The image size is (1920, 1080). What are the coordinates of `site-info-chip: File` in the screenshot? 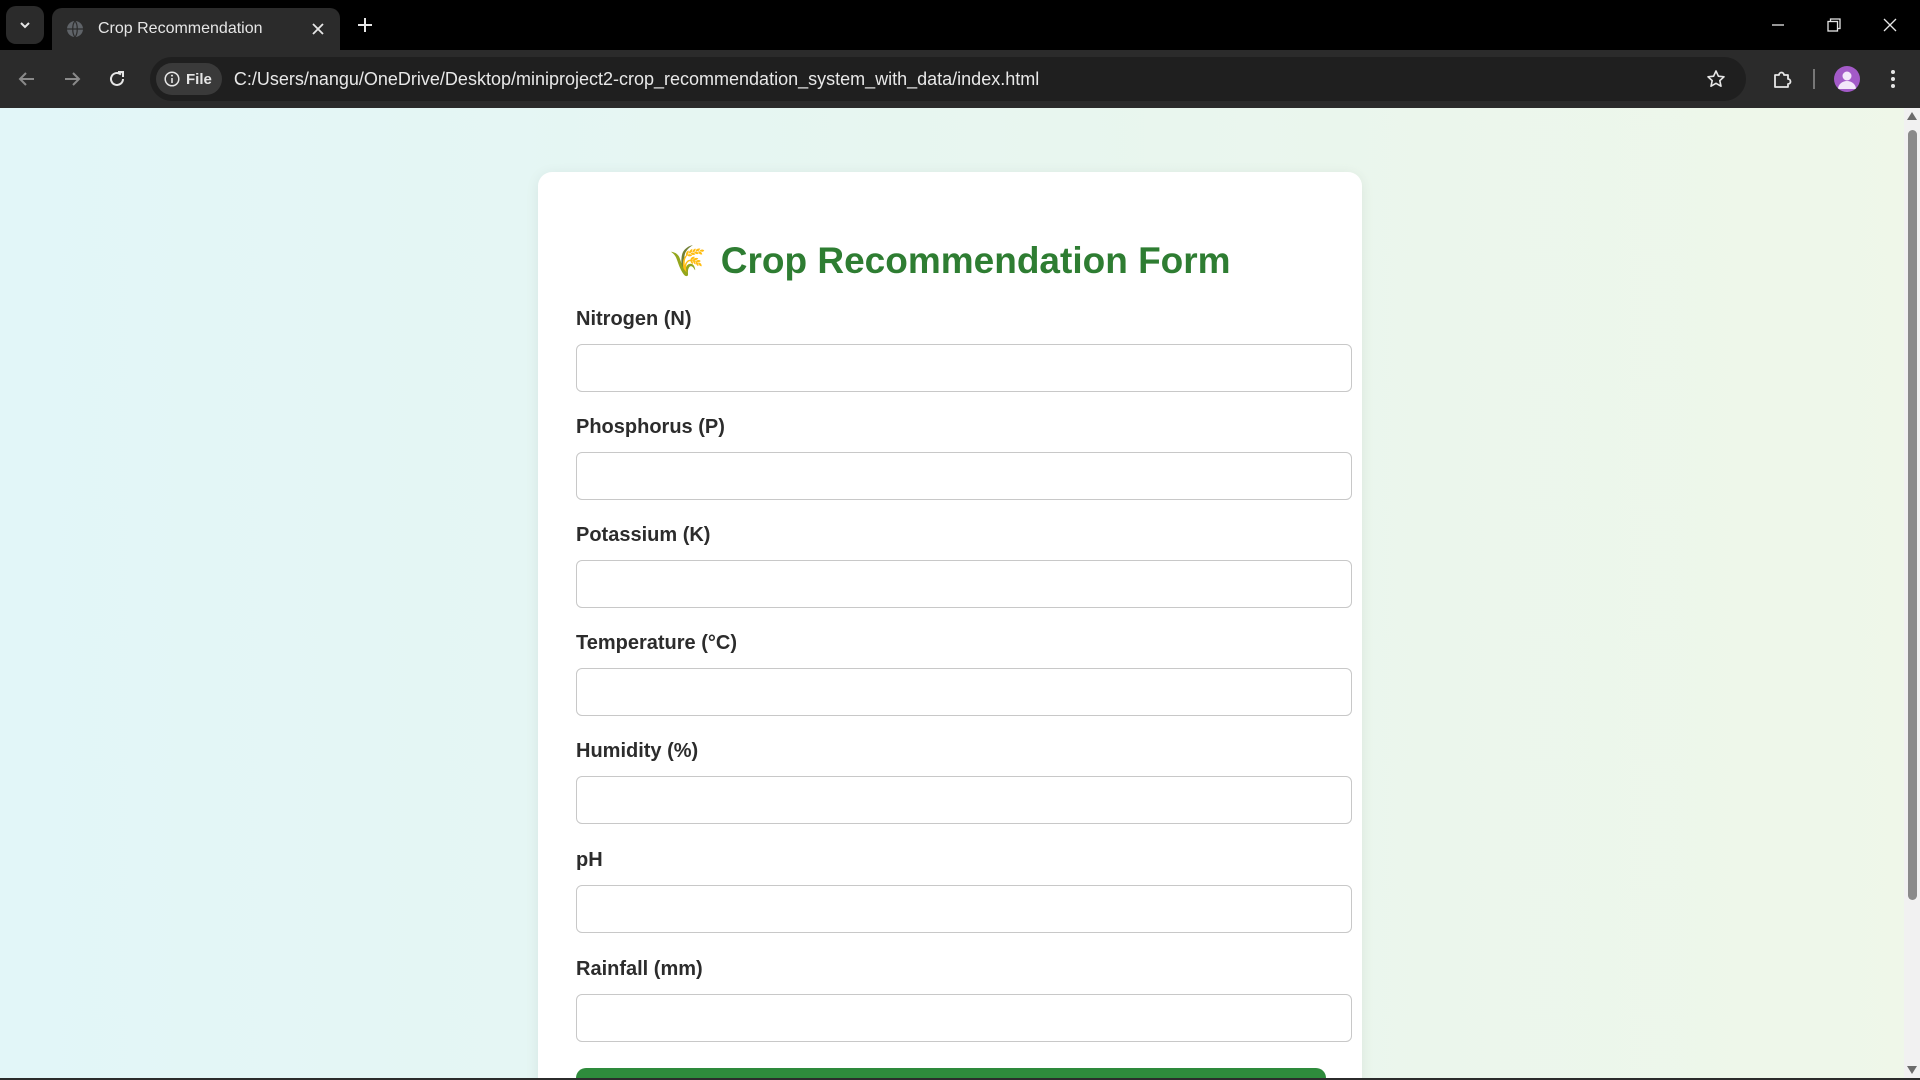 It's located at (189, 79).